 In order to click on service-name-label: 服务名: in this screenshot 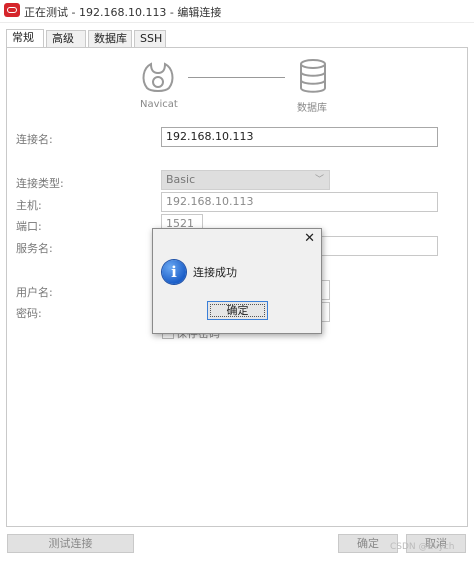, I will do `click(34, 248)`.